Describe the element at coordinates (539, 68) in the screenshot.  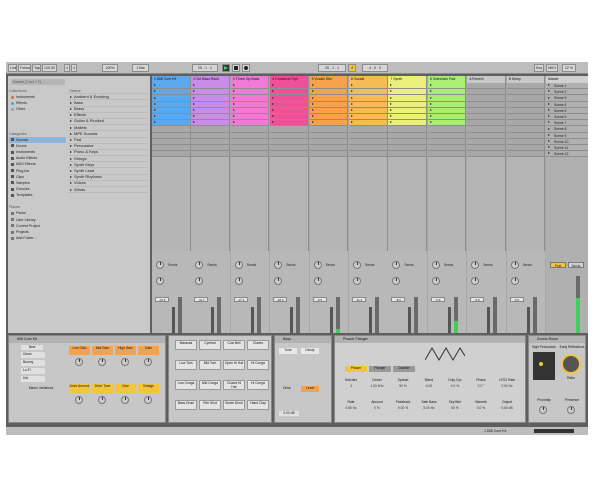
I see `key-map-button: Key` at that location.